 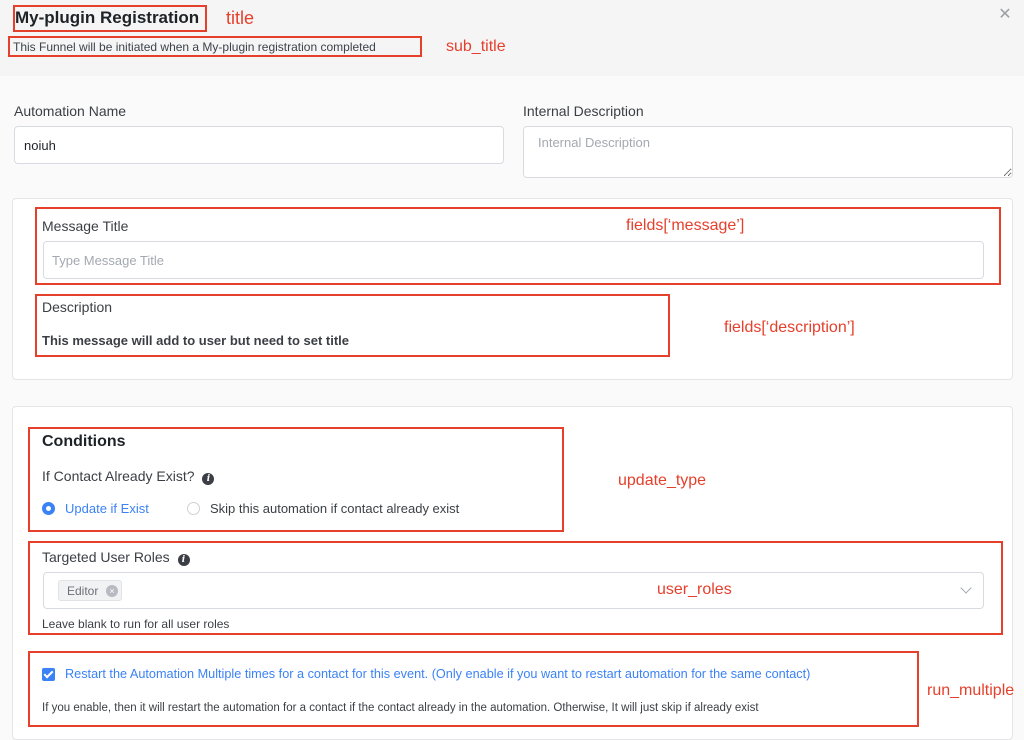 I want to click on annotation-box-update-type, so click(x=296, y=479).